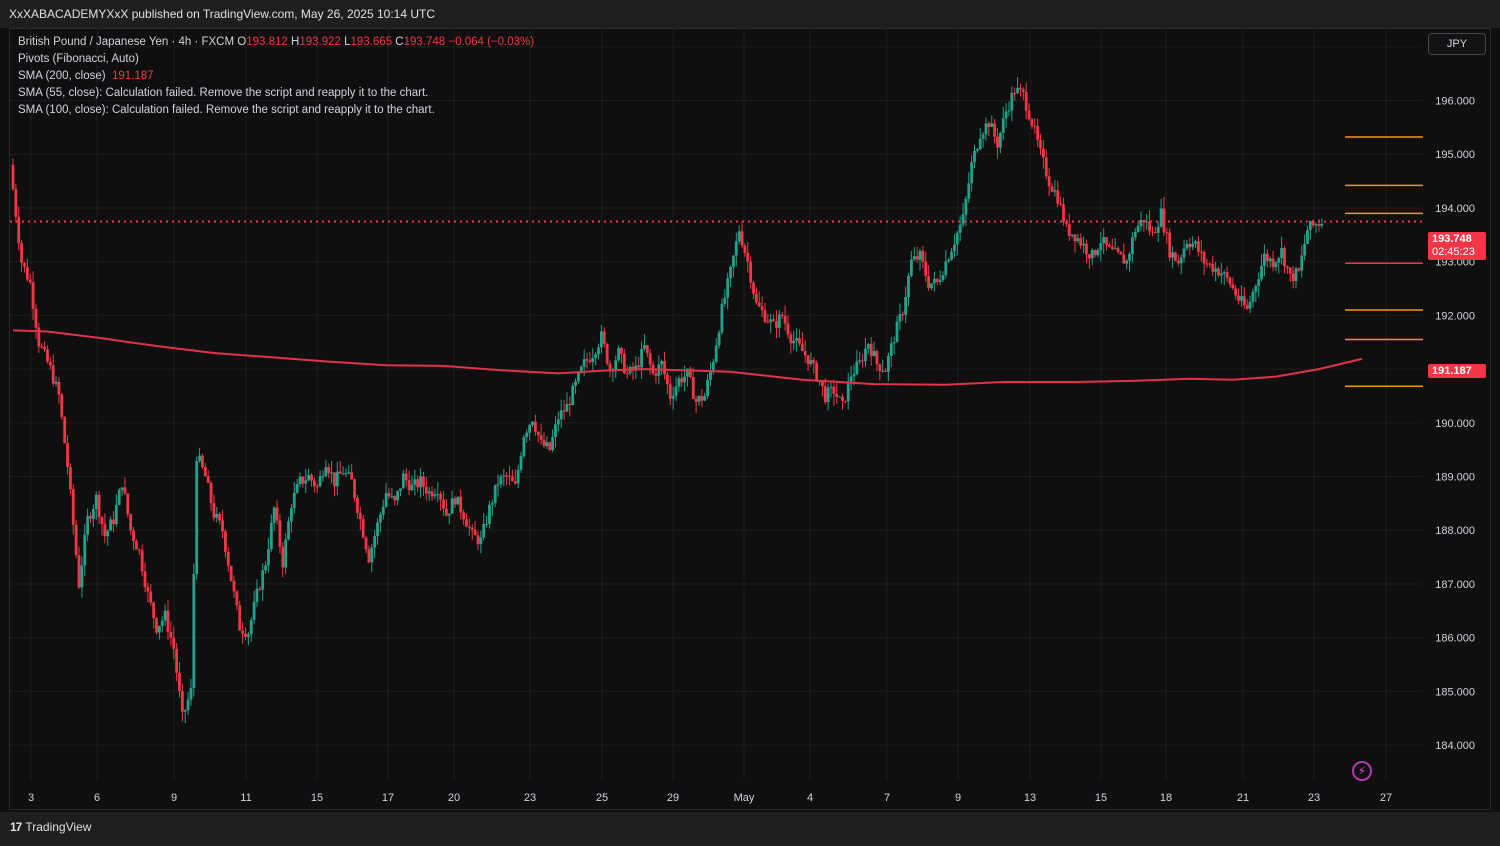  What do you see at coordinates (1455, 639) in the screenshot?
I see `y-tick-label: 186.000` at bounding box center [1455, 639].